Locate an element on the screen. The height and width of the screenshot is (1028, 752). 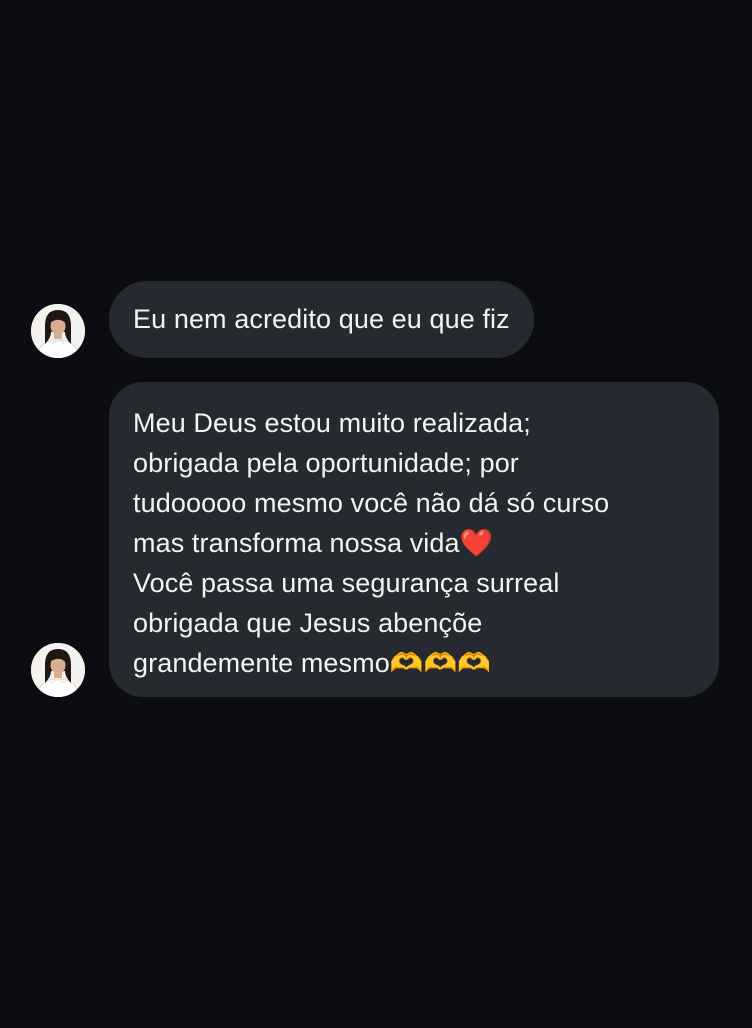
message-text: obrigada pela oportunidade; por is located at coordinates (326, 463).